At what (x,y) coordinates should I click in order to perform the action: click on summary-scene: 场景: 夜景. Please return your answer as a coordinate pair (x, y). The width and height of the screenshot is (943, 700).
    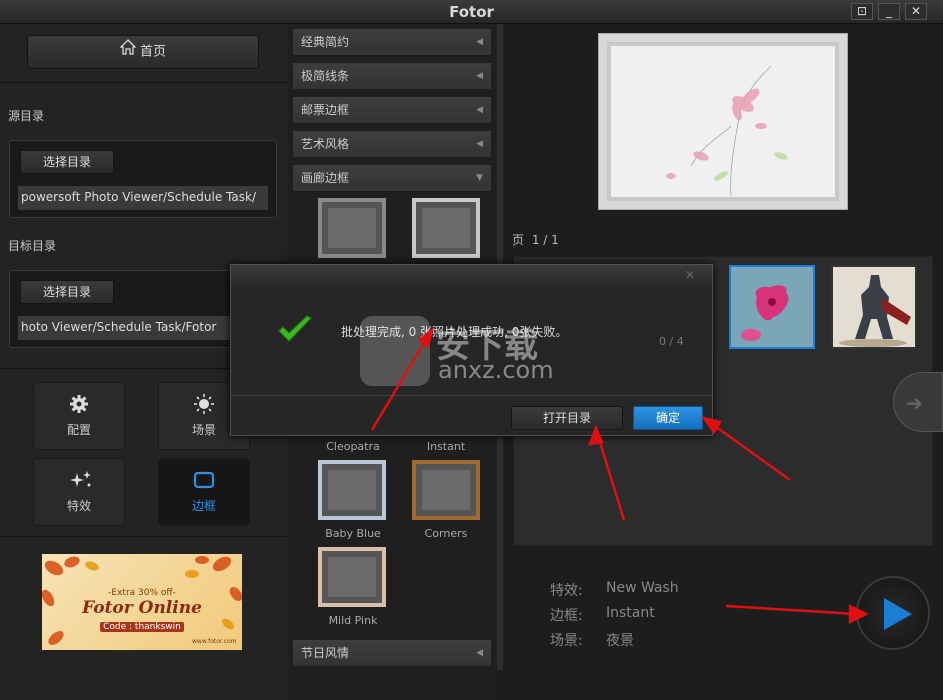
    Looking at the image, I should click on (592, 640).